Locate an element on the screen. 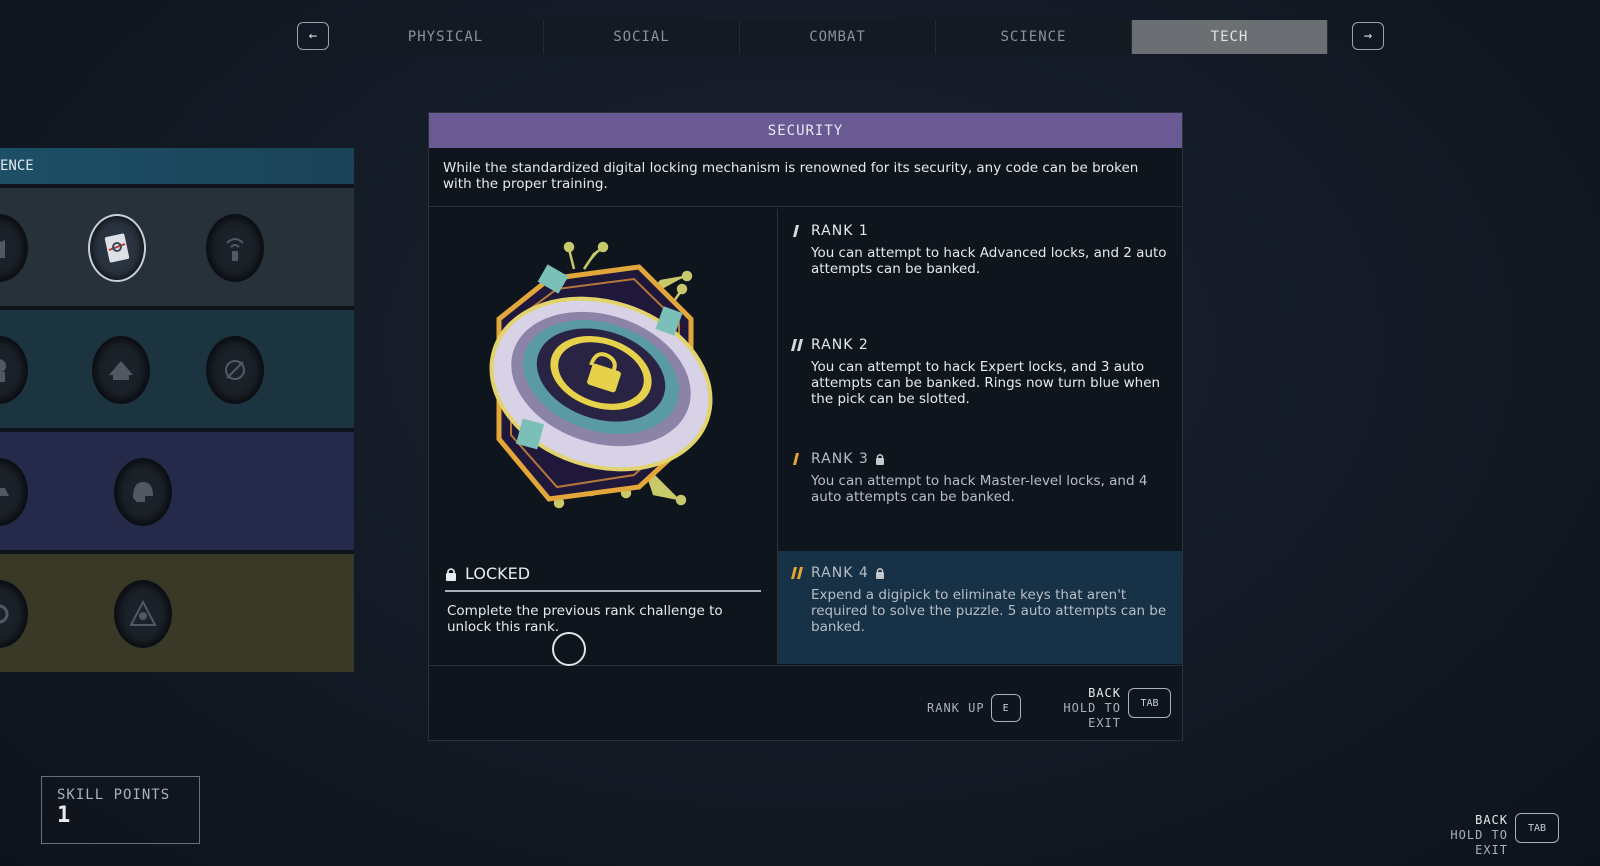  category-tabs: PHYSICAL SOCIAL COMBAT SCIENCE TECH is located at coordinates (838, 37).